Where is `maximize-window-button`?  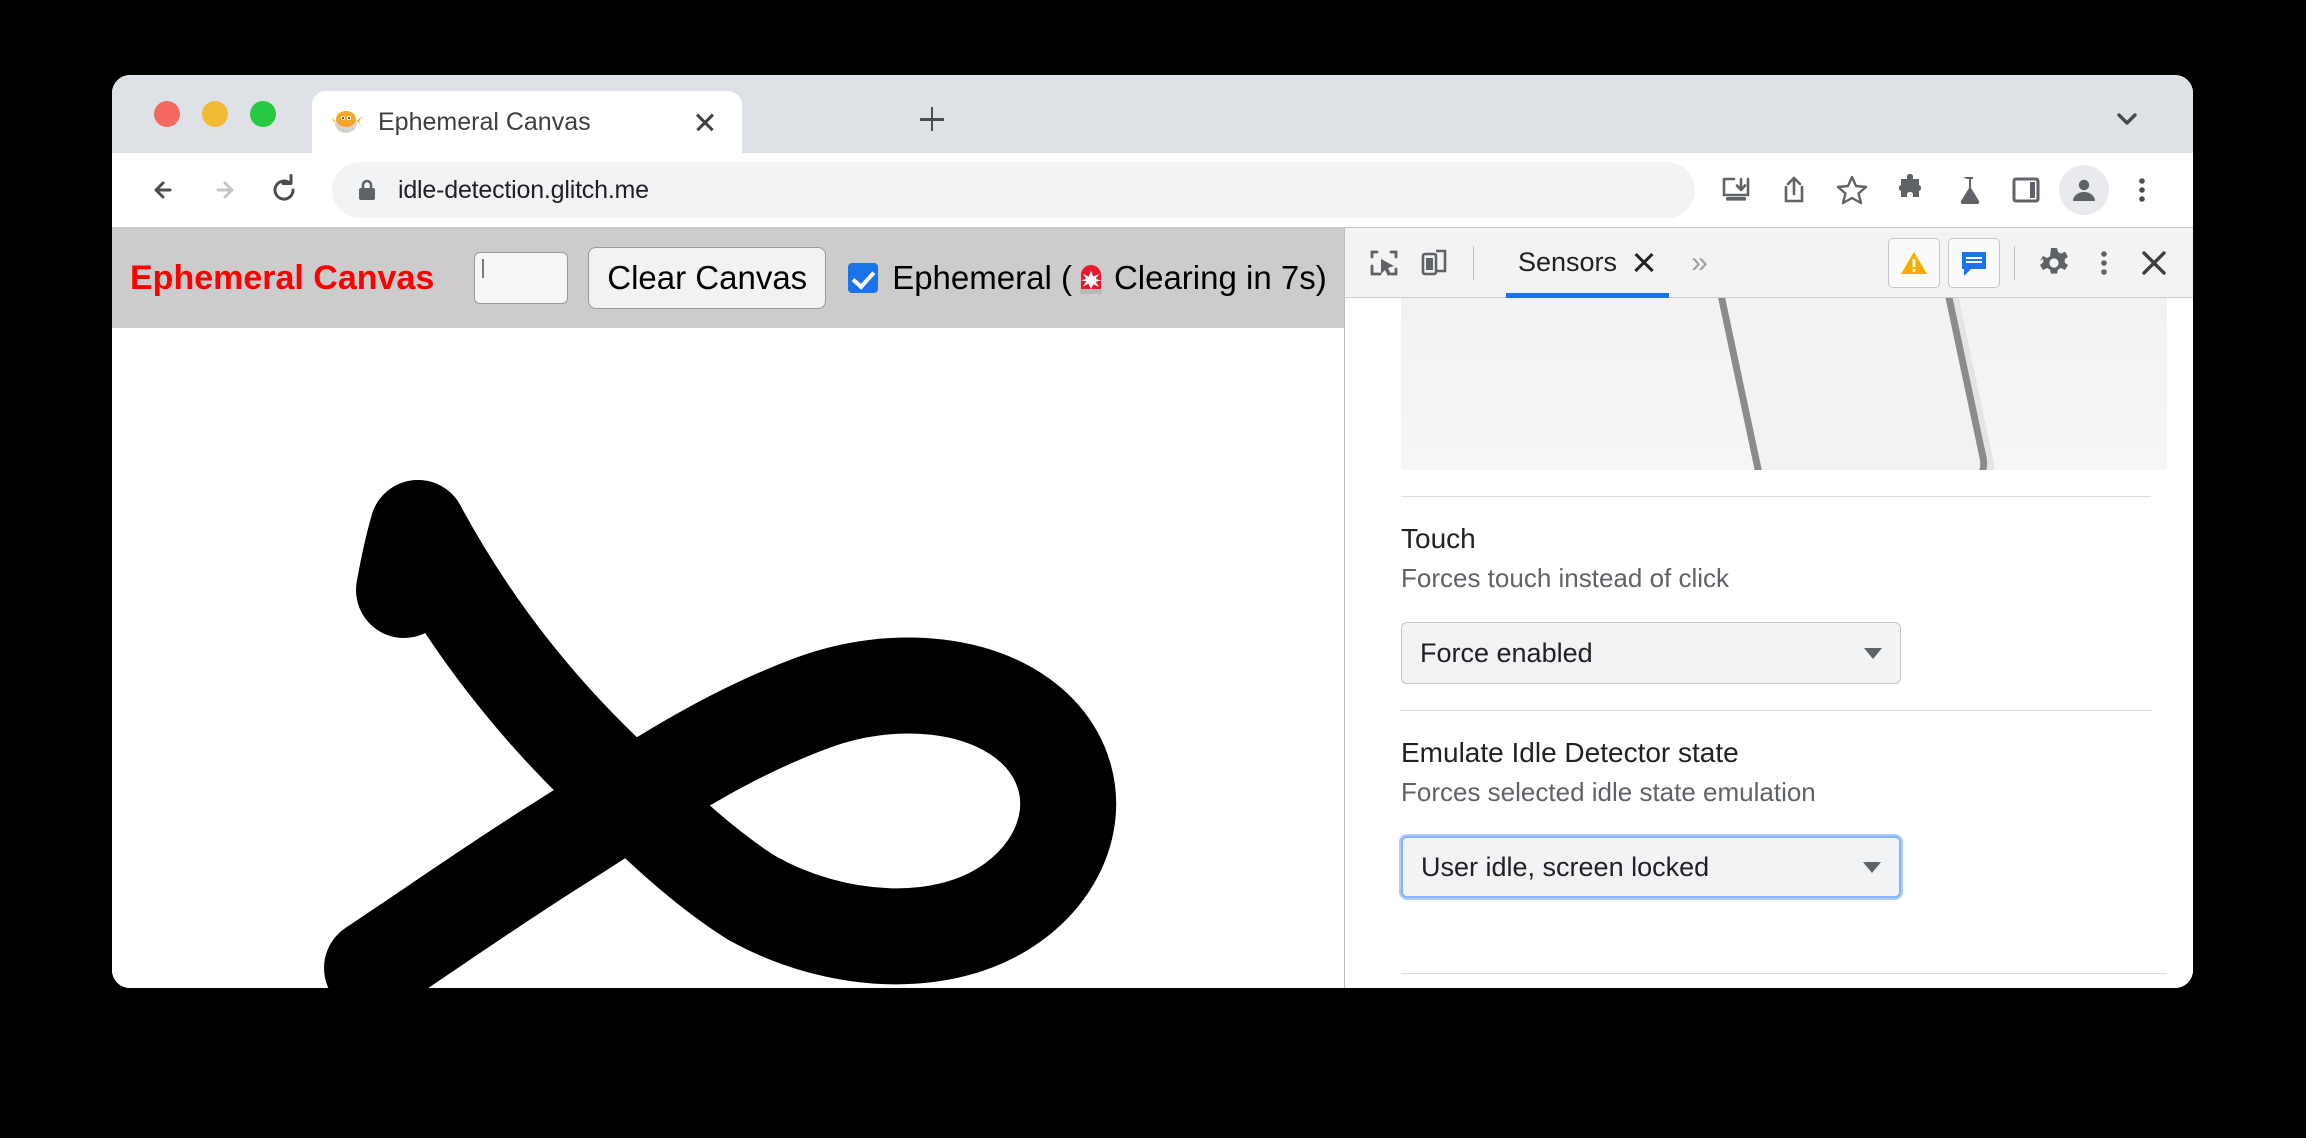 maximize-window-button is located at coordinates (263, 114).